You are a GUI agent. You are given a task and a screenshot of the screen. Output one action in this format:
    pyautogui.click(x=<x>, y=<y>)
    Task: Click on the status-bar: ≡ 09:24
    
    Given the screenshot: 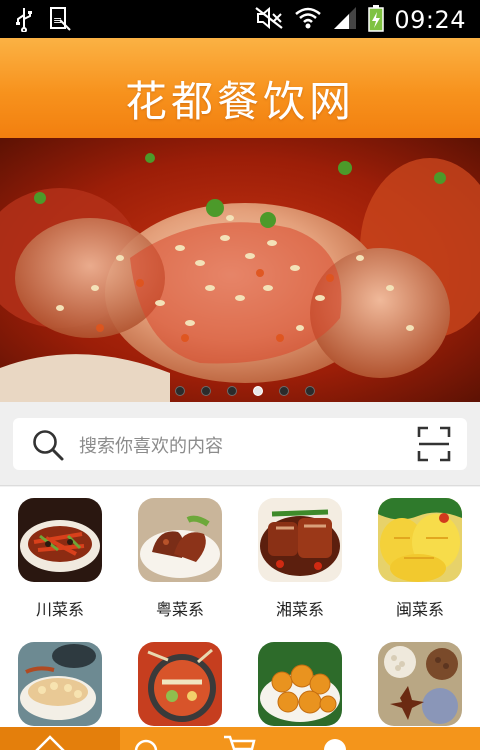 What is the action you would take?
    pyautogui.click(x=240, y=19)
    